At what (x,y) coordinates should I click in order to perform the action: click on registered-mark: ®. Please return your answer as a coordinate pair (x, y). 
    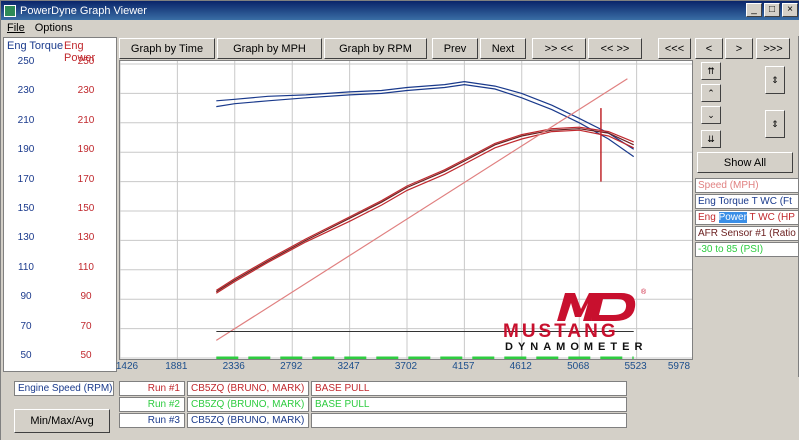
    Looking at the image, I should click on (644, 292).